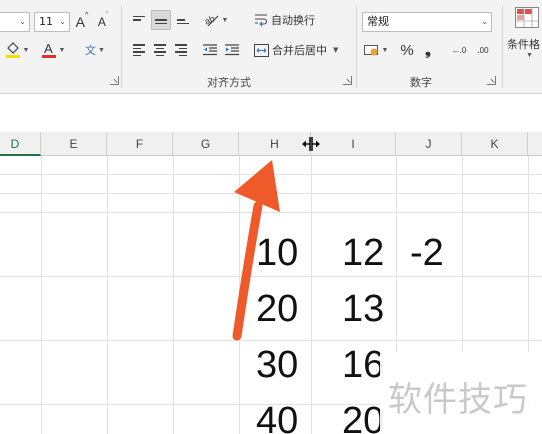  What do you see at coordinates (183, 20) in the screenshot?
I see `align-bottom-button` at bounding box center [183, 20].